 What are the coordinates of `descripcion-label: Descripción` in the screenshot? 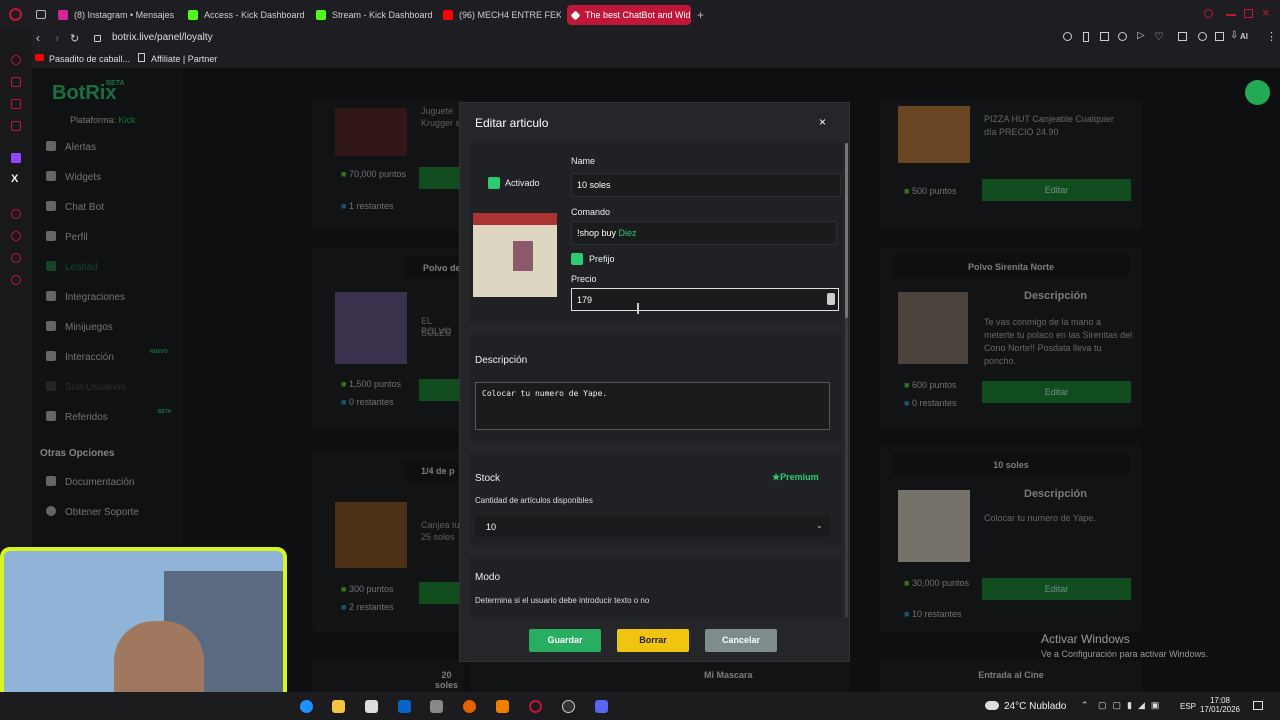 It's located at (501, 360).